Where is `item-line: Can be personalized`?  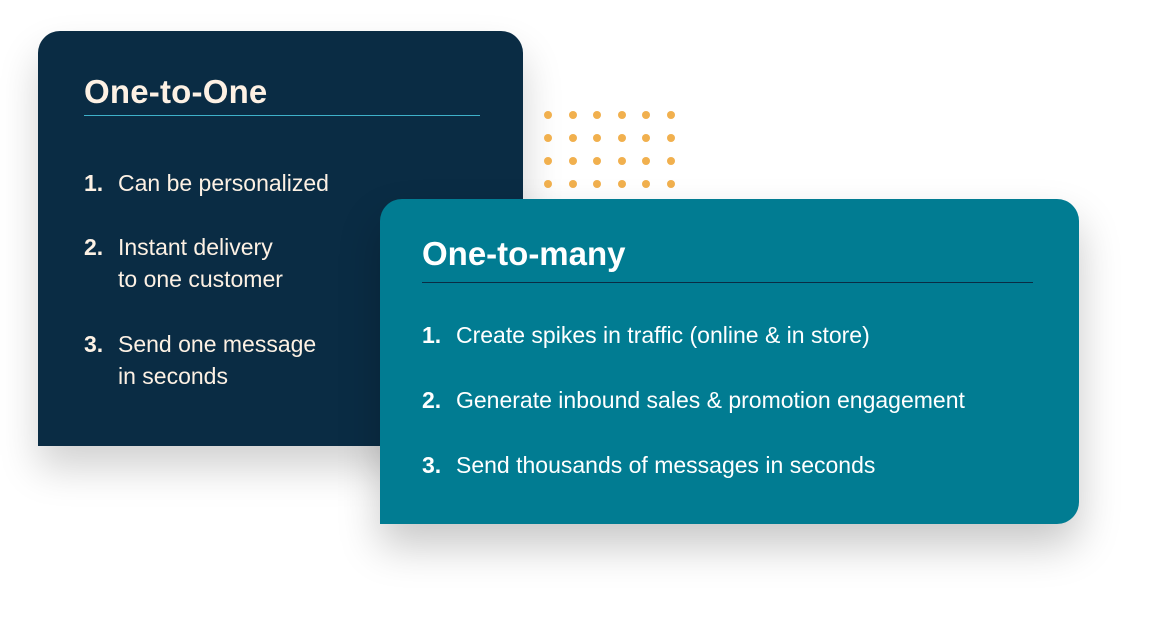 item-line: Can be personalized is located at coordinates (223, 183).